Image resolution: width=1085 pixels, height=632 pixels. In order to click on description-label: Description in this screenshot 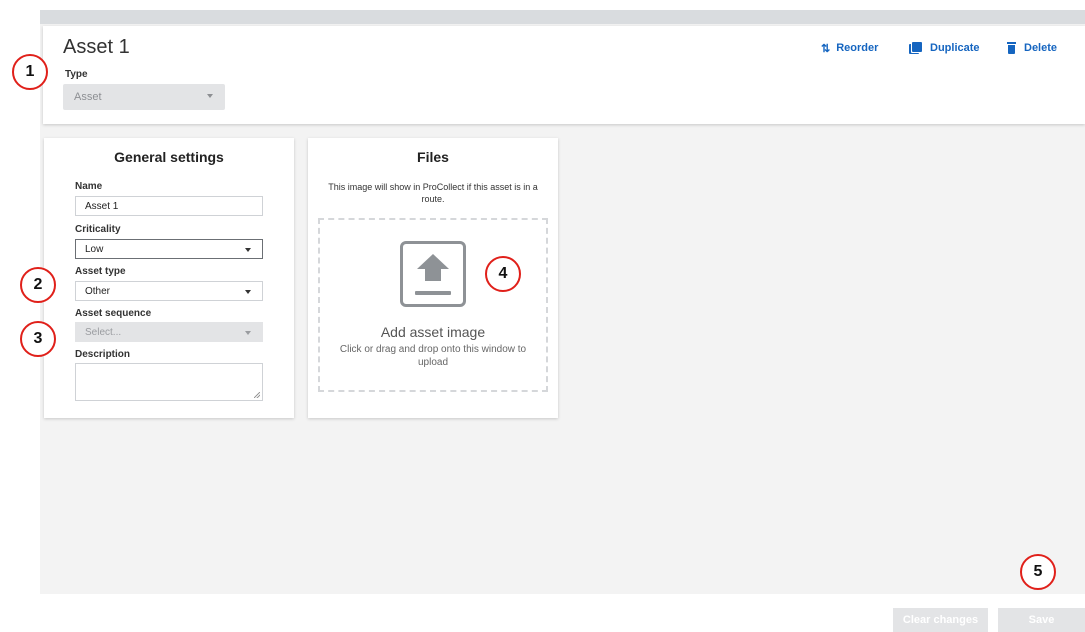, I will do `click(103, 354)`.